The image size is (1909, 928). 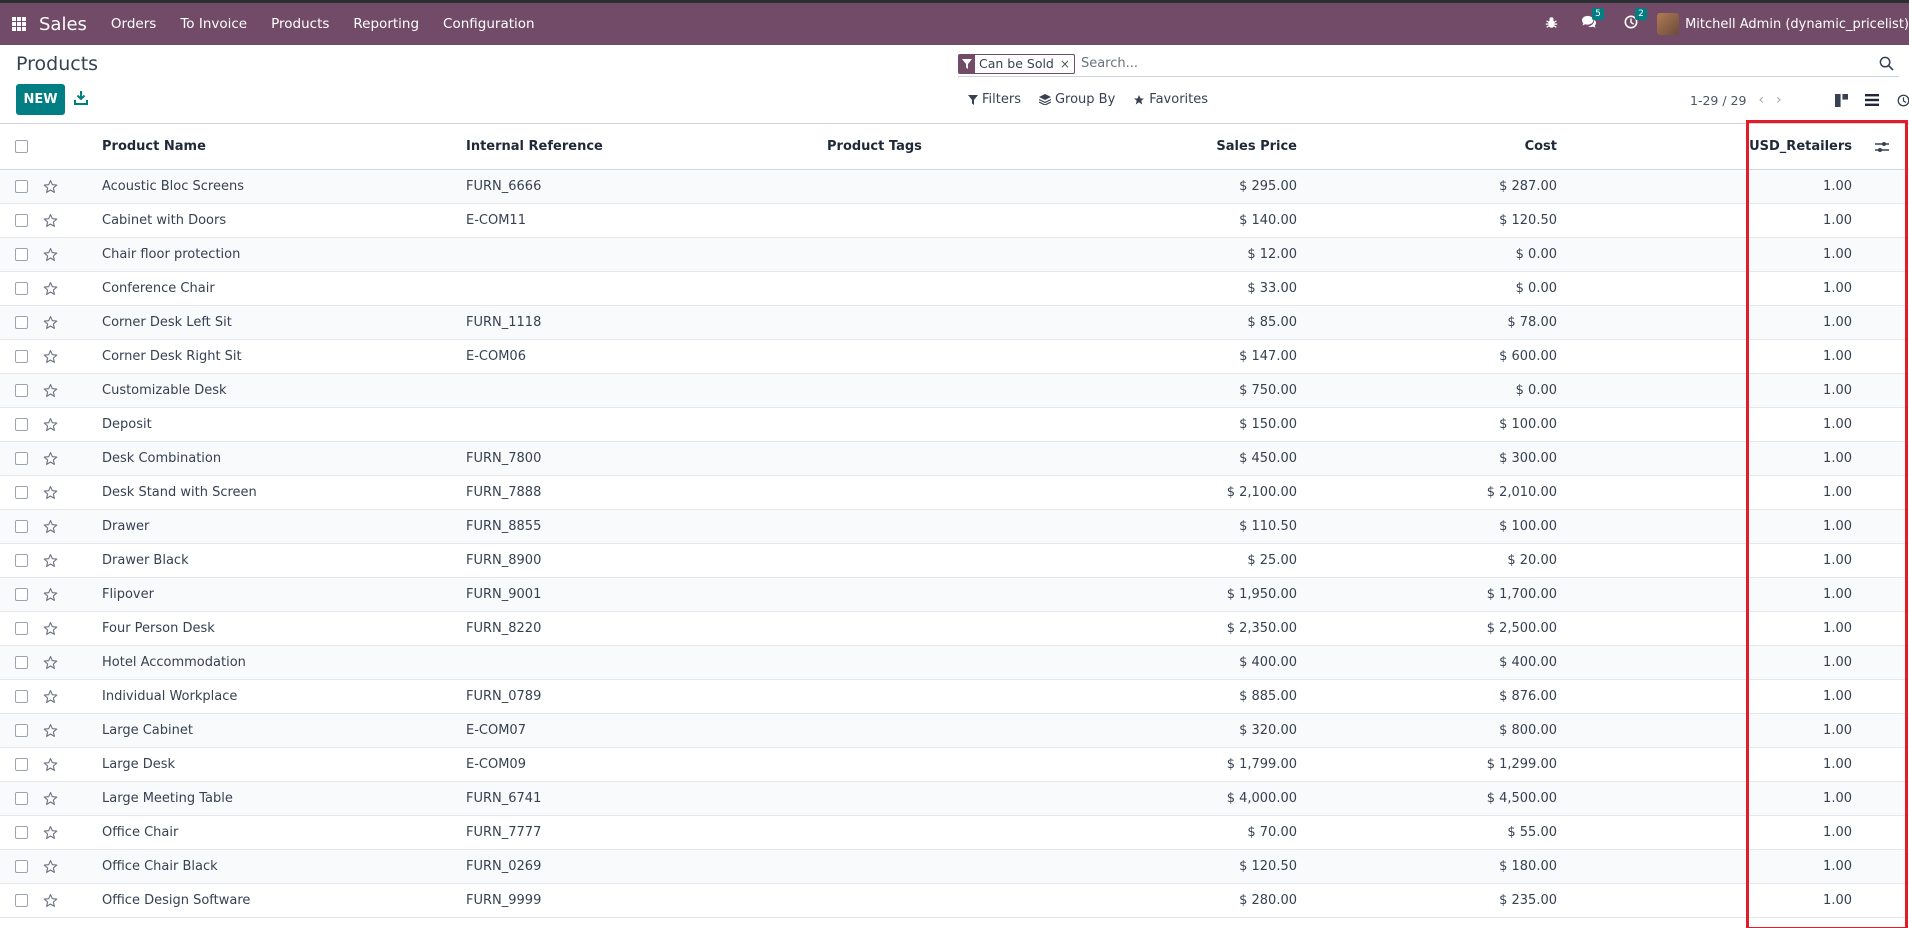 I want to click on menu-products: Products, so click(x=300, y=24).